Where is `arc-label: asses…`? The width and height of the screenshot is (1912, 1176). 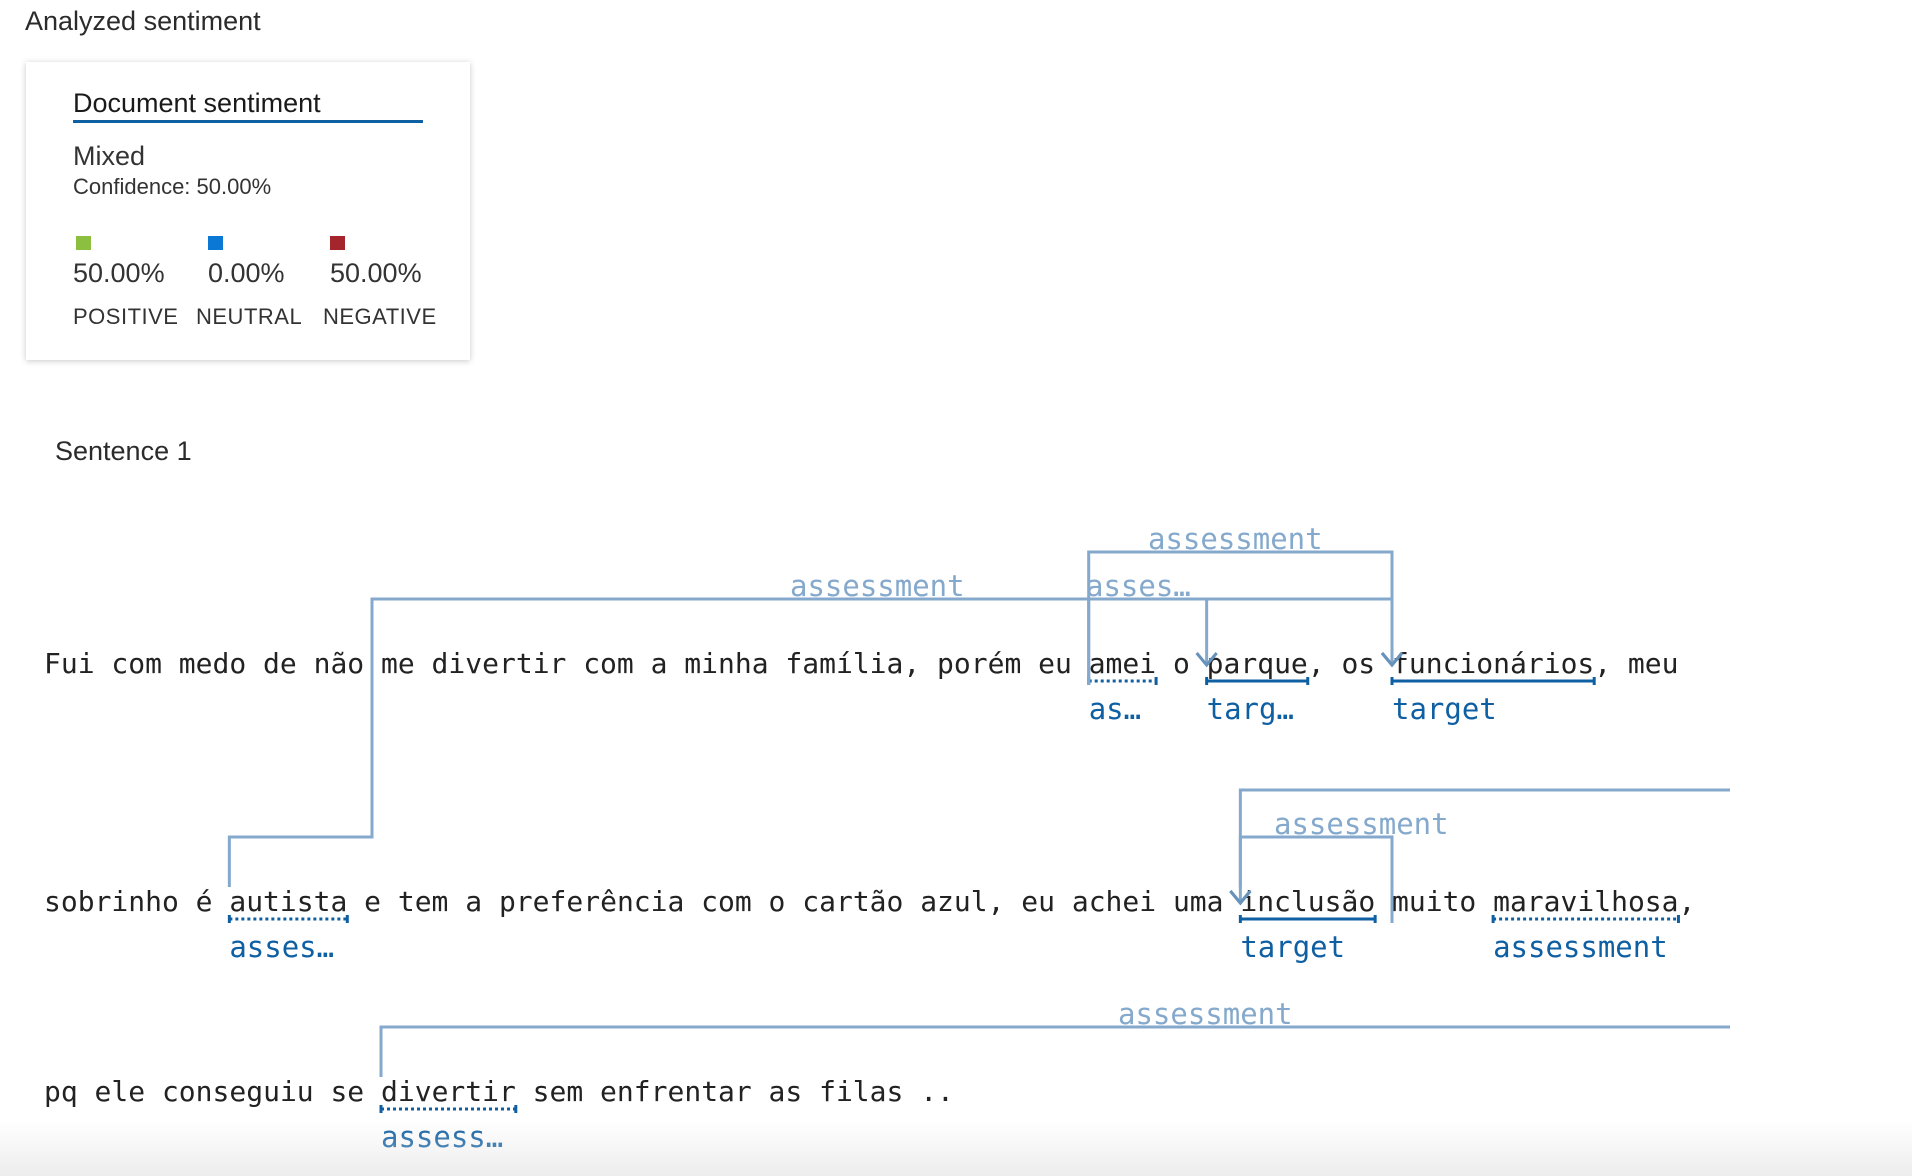
arc-label: asses… is located at coordinates (1138, 586).